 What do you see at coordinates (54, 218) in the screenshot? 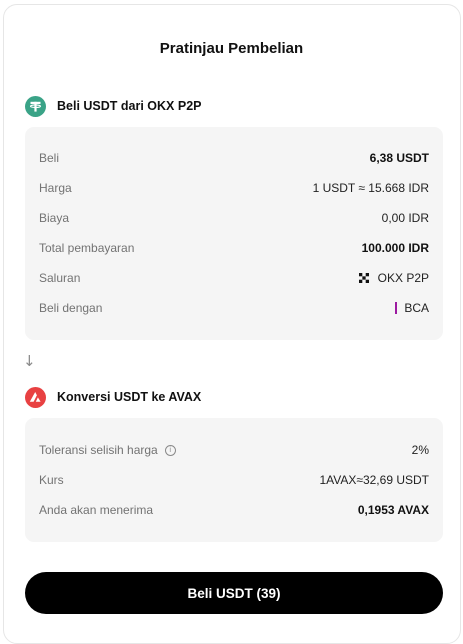
I see `detail-label: Biaya` at bounding box center [54, 218].